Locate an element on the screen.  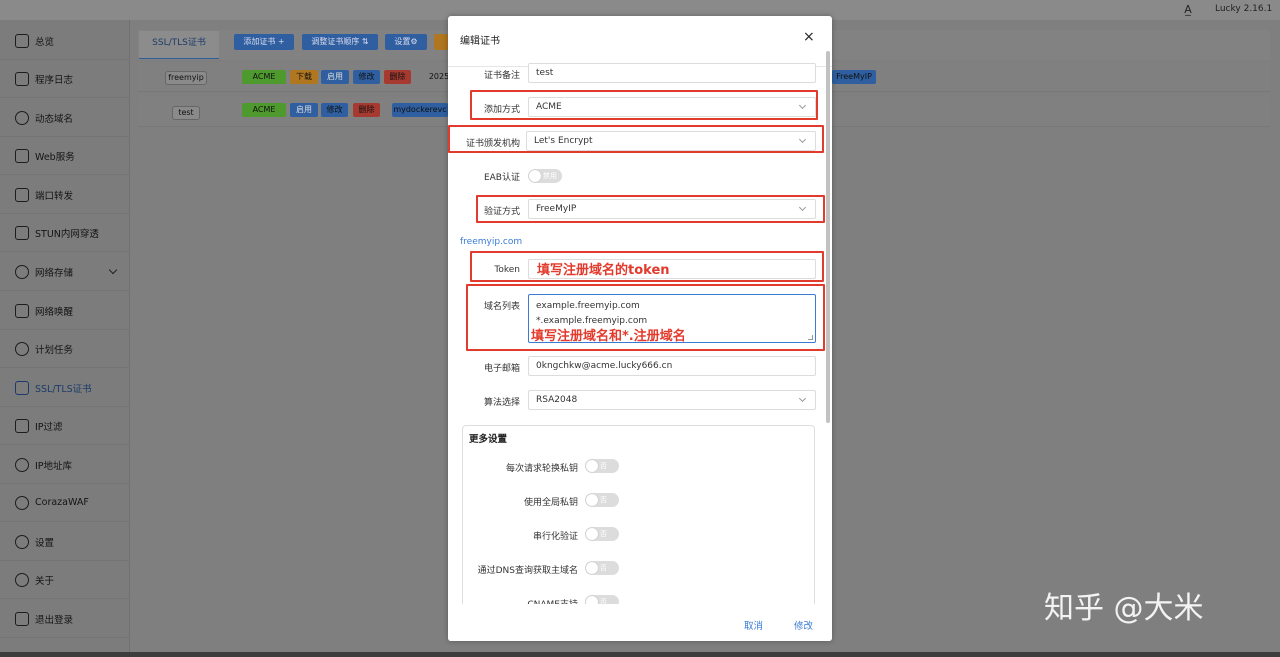
cancel-button: 取消 is located at coordinates (753, 625).